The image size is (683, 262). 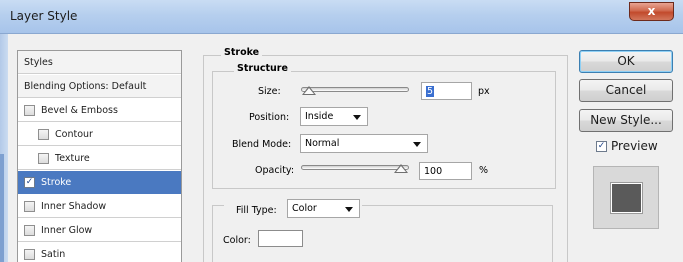 What do you see at coordinates (29, 206) in the screenshot?
I see `inner-shadow-checkbox` at bounding box center [29, 206].